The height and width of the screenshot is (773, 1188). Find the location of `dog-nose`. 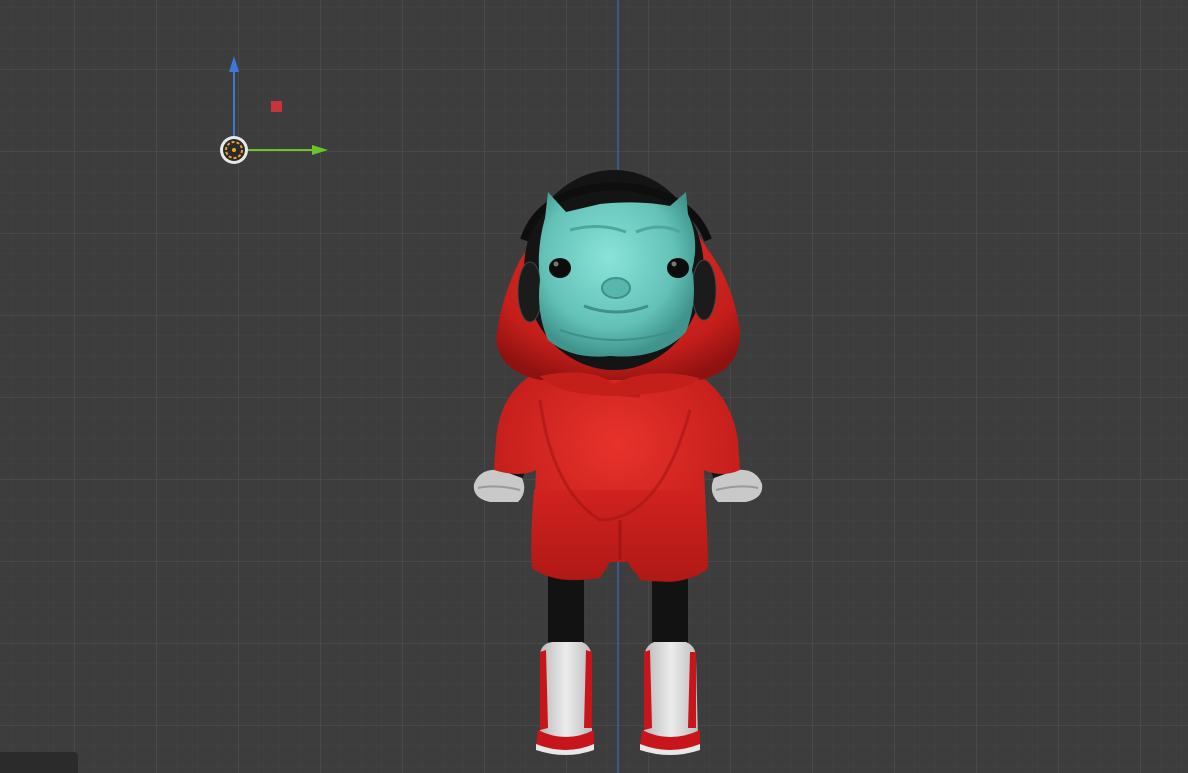

dog-nose is located at coordinates (616, 288).